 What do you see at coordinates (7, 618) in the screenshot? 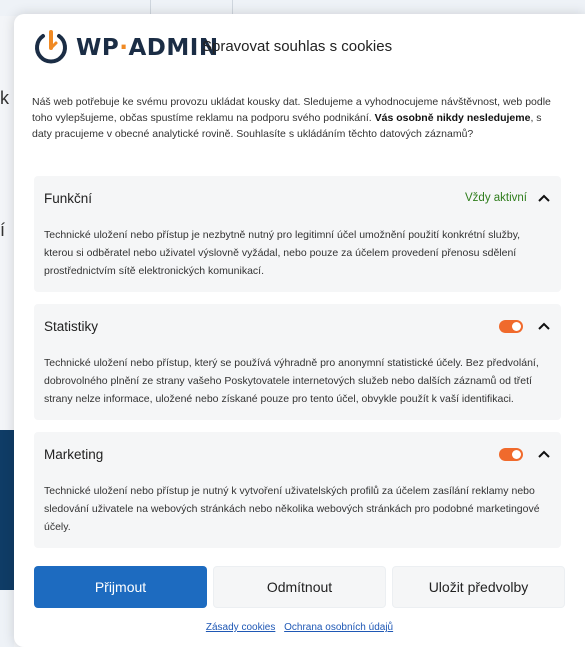
I see `background-footer-light` at bounding box center [7, 618].